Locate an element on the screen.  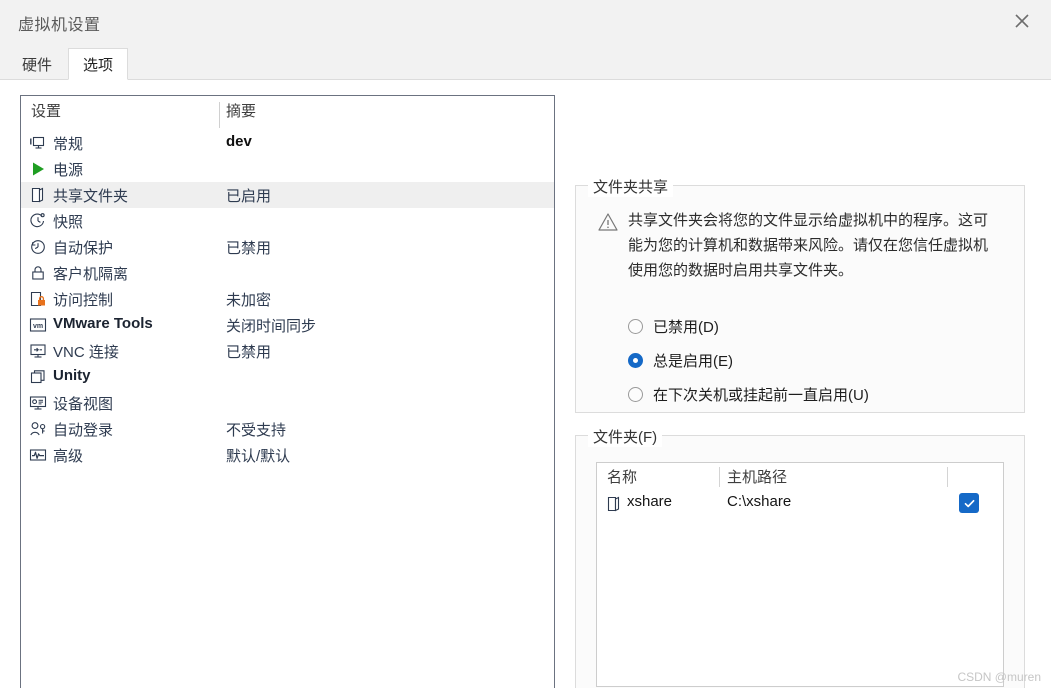
settings-row-label: 常规 is located at coordinates (68, 144).